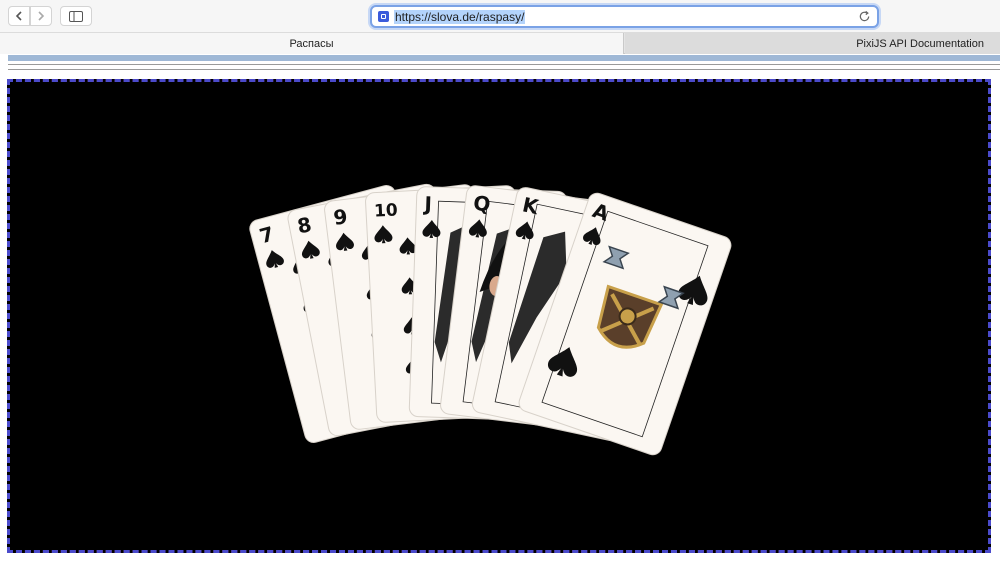 This screenshot has height=562, width=1000. I want to click on page-header-strip, so click(504, 58).